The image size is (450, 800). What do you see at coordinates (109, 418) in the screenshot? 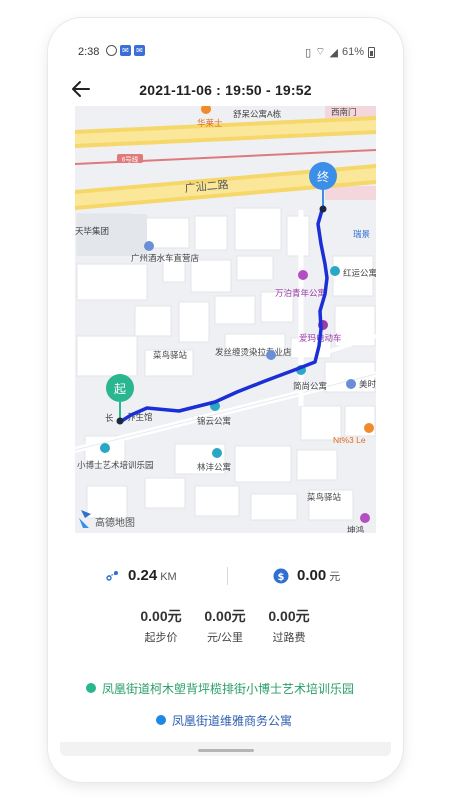
I see `poi-label: 长` at bounding box center [109, 418].